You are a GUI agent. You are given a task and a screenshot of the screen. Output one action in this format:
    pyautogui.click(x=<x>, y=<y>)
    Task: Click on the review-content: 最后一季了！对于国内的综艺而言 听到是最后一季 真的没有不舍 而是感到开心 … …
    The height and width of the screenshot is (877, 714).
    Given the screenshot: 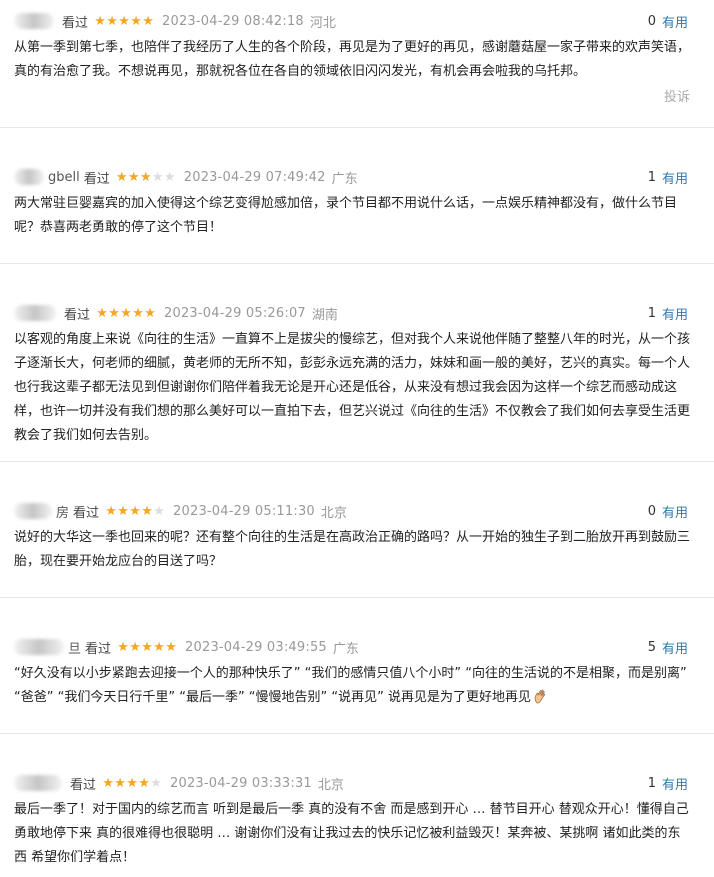 What is the action you would take?
    pyautogui.click(x=351, y=833)
    